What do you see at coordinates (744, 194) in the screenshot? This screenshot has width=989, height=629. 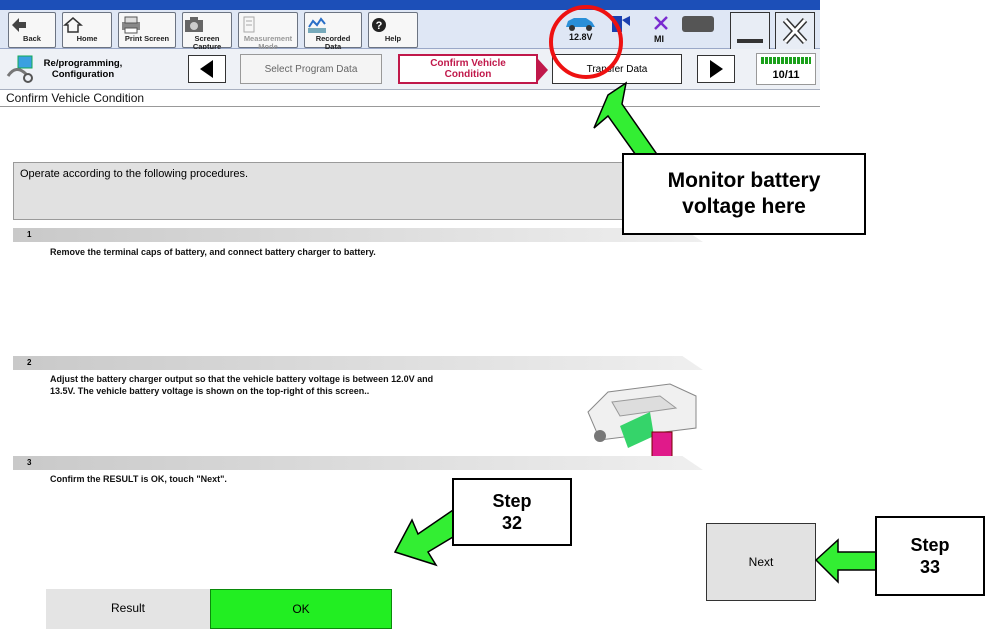 I see `monitor-battery-callout: Monitor battery voltage here` at bounding box center [744, 194].